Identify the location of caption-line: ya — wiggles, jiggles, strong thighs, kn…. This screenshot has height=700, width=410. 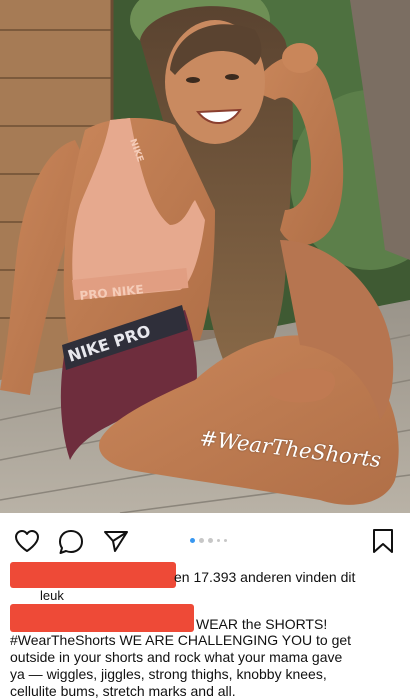
(168, 674).